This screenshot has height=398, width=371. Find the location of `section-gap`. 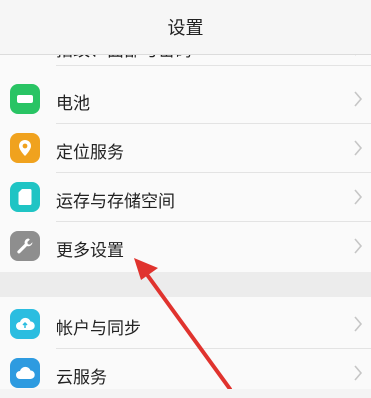

section-gap is located at coordinates (185, 284).